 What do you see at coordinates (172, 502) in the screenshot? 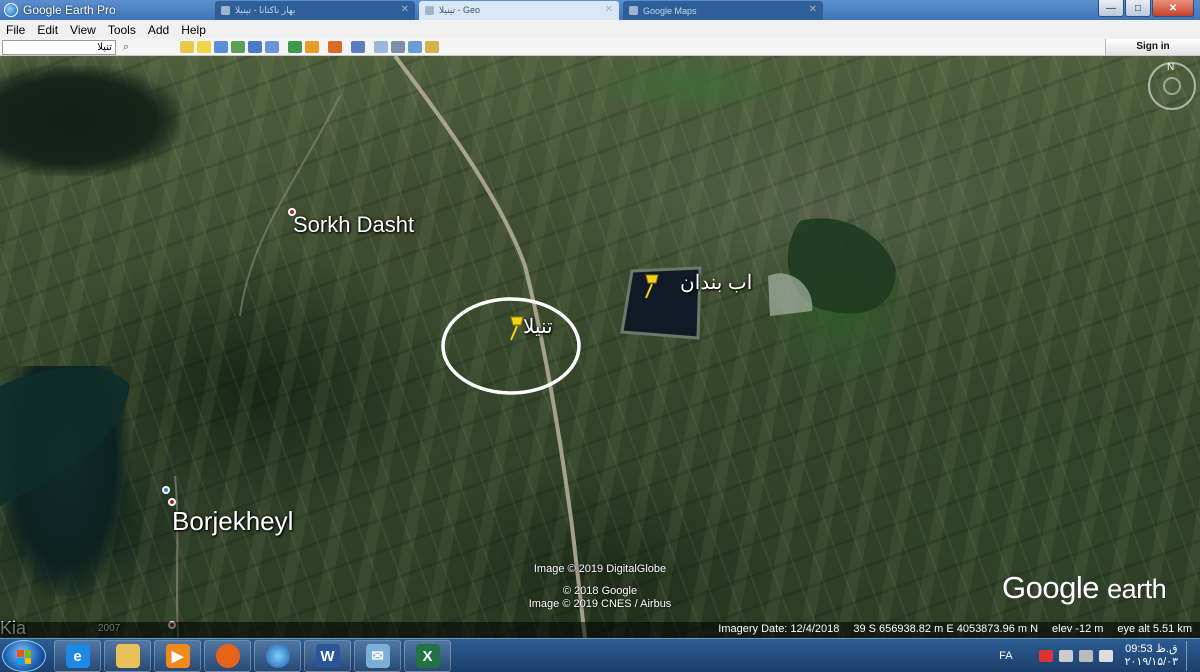
I see `place-marker-borjekheyl` at bounding box center [172, 502].